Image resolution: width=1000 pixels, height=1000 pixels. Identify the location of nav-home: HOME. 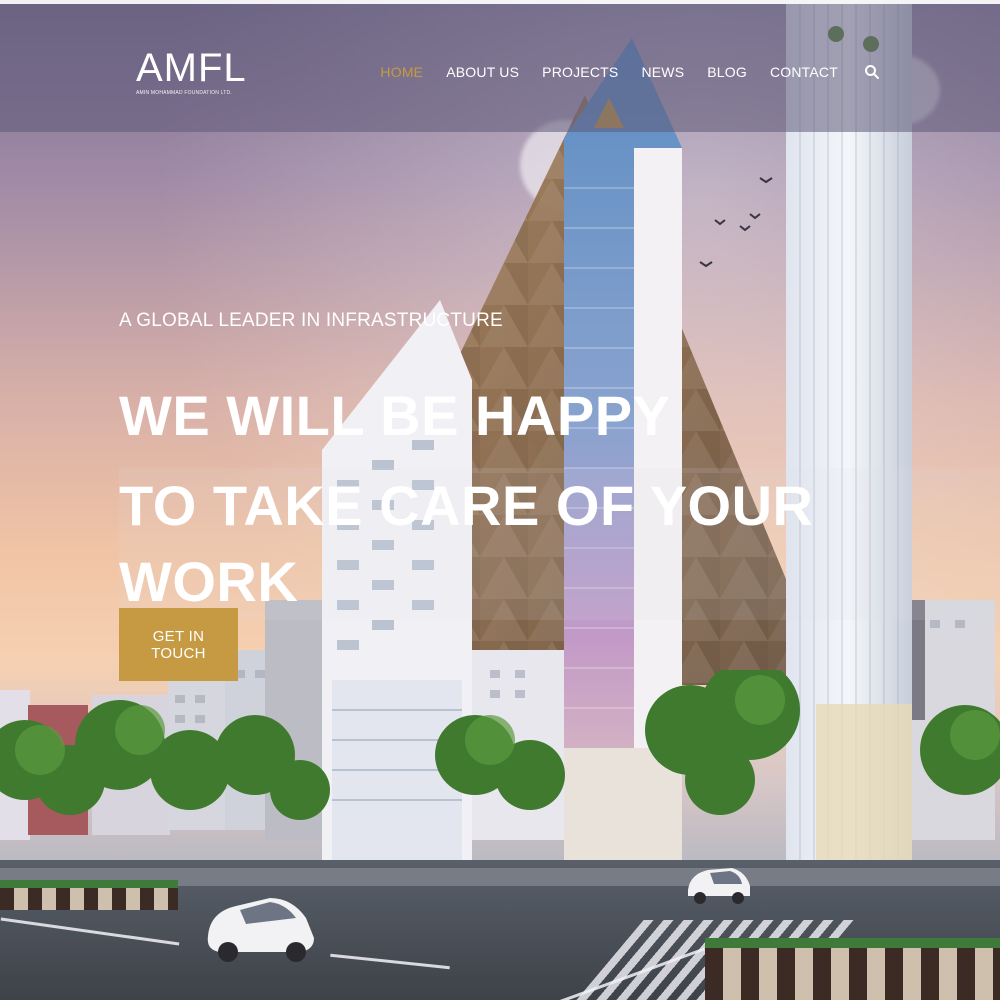
(401, 72).